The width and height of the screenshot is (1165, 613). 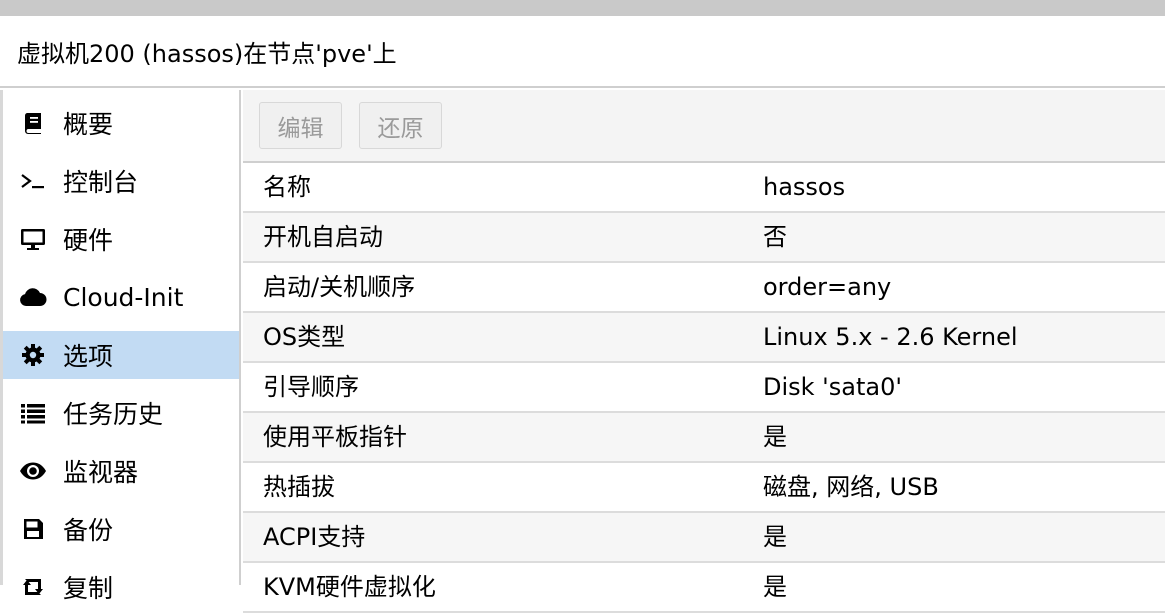 I want to click on sidebar-item-cloud-init: Cloud-Init, so click(x=121, y=297).